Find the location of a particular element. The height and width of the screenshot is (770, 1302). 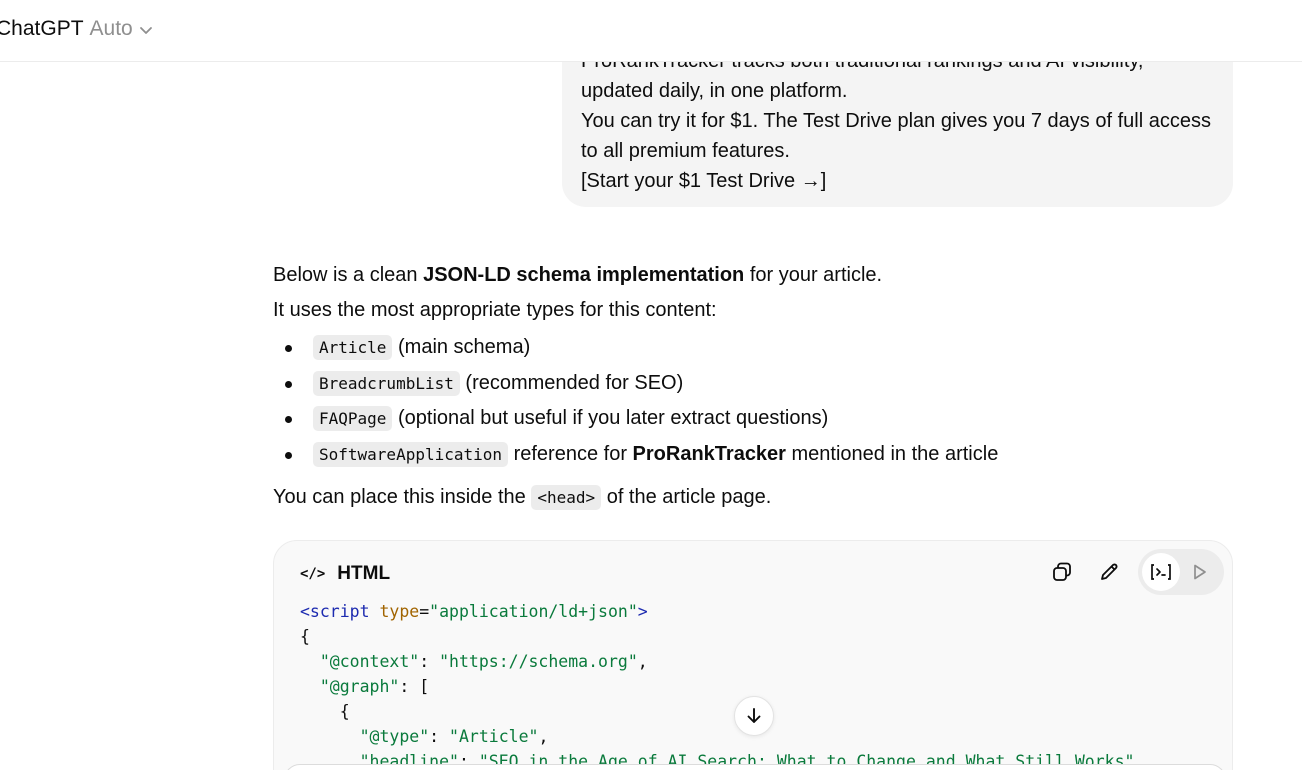

inline-code: FAQPage is located at coordinates (353, 419).